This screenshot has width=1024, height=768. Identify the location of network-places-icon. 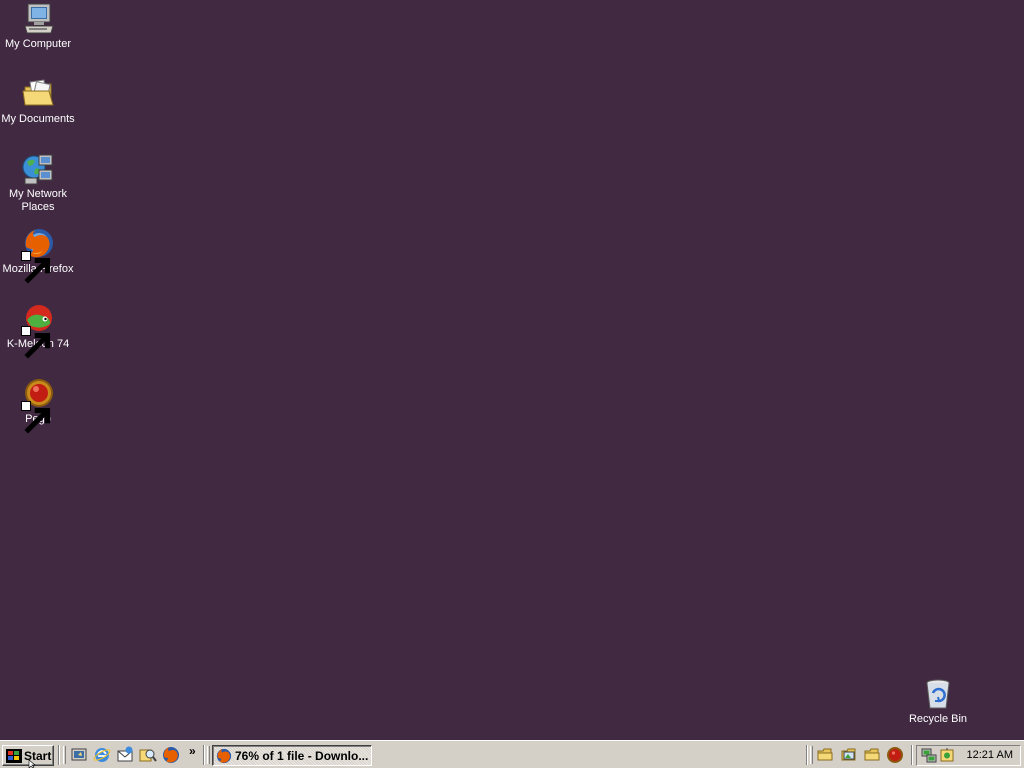
(38, 169).